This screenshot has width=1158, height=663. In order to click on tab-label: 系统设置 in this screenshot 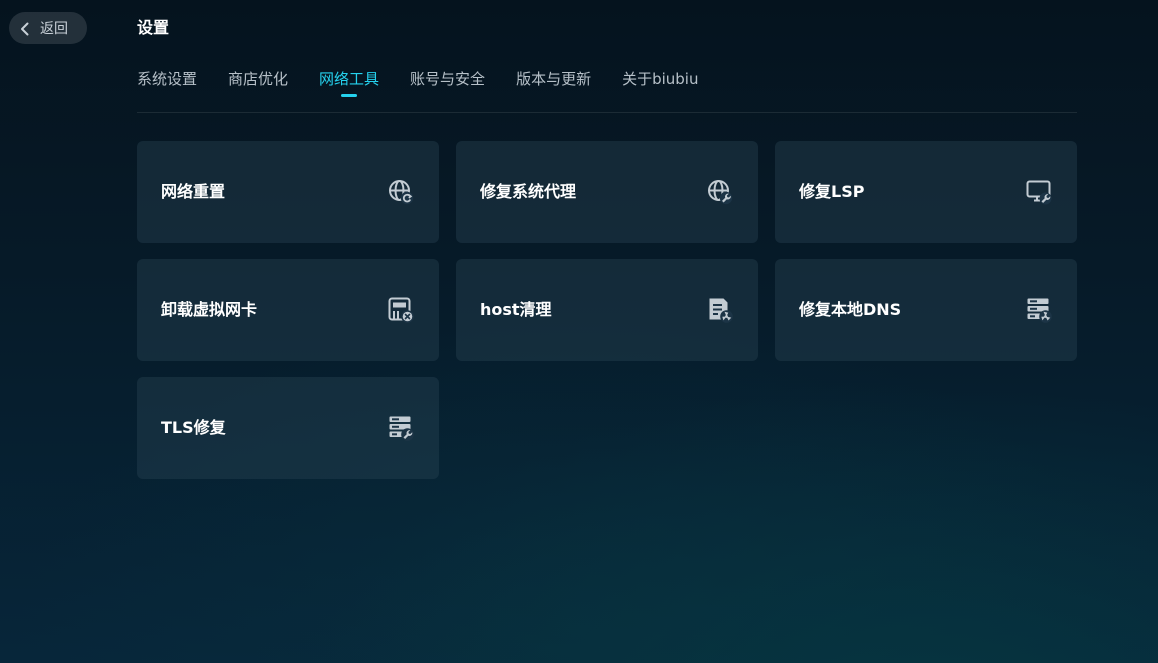, I will do `click(167, 79)`.